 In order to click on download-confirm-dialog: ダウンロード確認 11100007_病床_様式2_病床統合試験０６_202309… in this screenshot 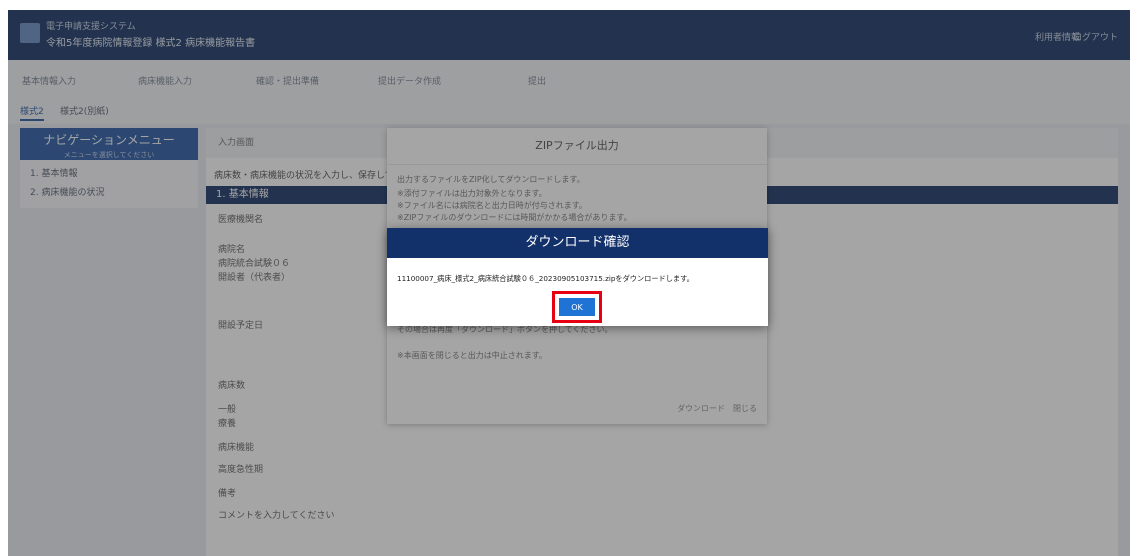, I will do `click(577, 277)`.